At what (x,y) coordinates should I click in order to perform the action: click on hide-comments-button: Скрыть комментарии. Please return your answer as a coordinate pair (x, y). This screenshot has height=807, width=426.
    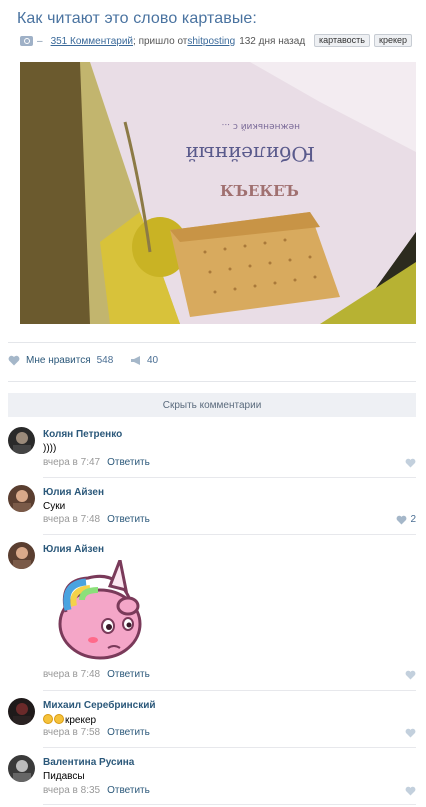
    Looking at the image, I should click on (212, 405).